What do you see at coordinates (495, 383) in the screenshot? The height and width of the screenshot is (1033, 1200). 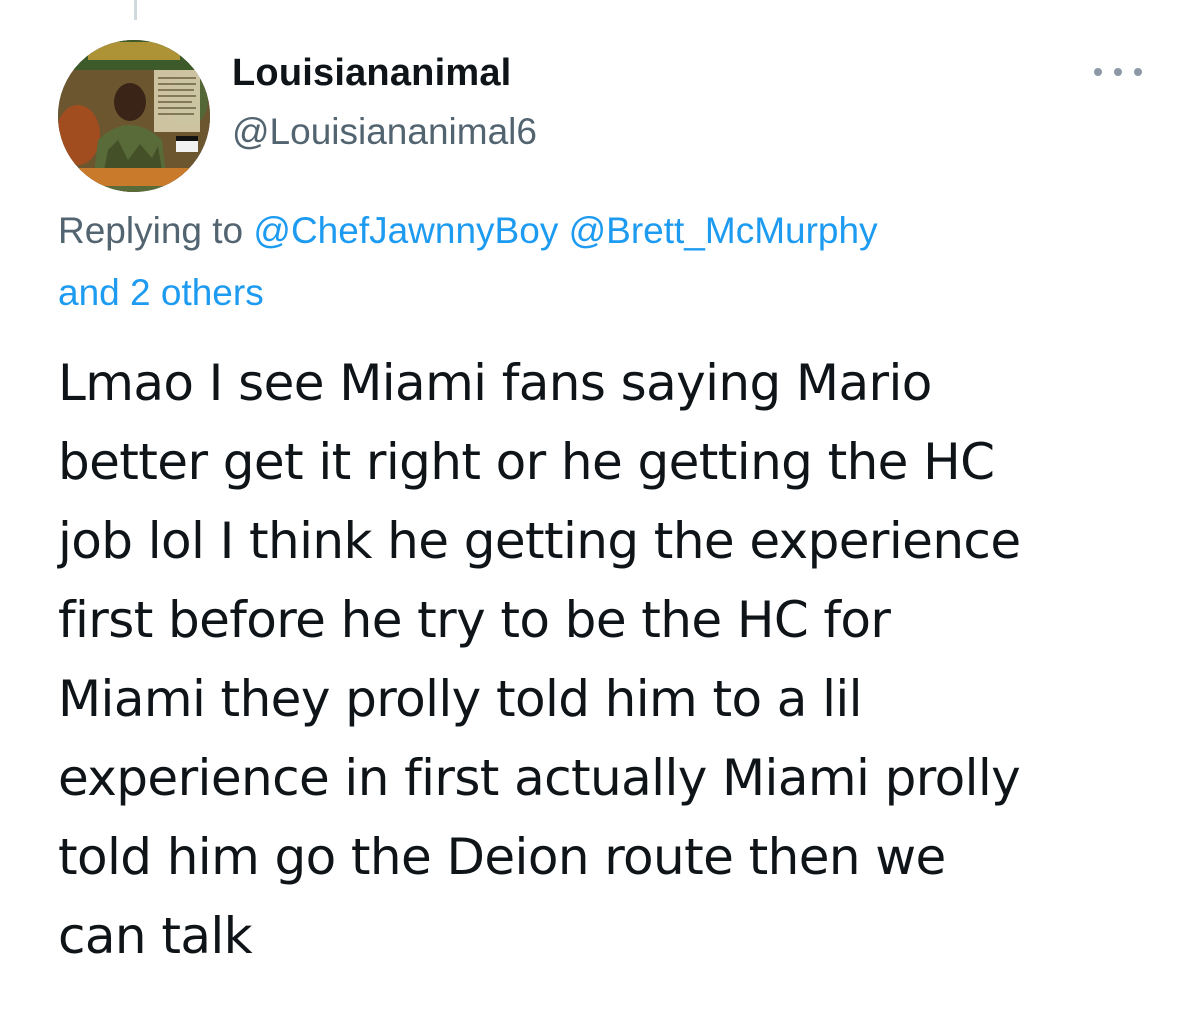 I see `tweet-text-line: Lmao I see Miami fans saying Mario` at bounding box center [495, 383].